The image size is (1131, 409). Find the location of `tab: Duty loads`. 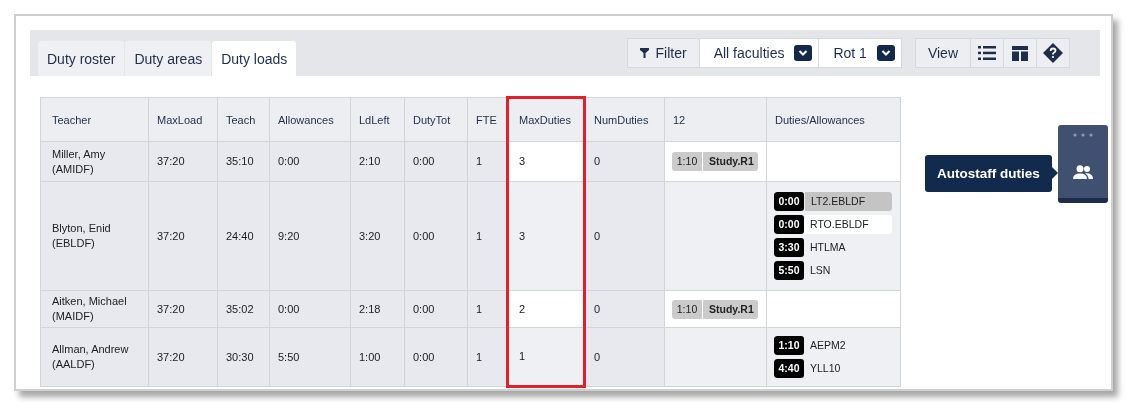

tab: Duty loads is located at coordinates (254, 58).